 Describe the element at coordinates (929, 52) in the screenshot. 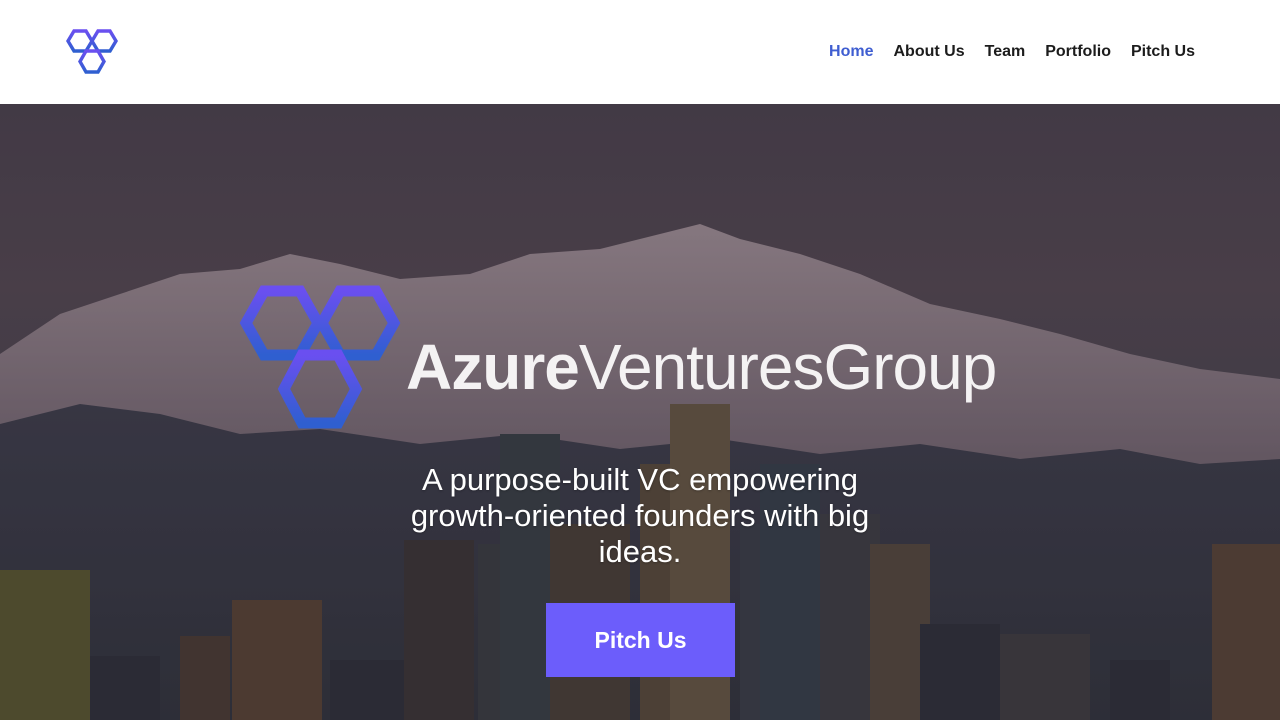

I see `nav-about-us: About Us` at that location.